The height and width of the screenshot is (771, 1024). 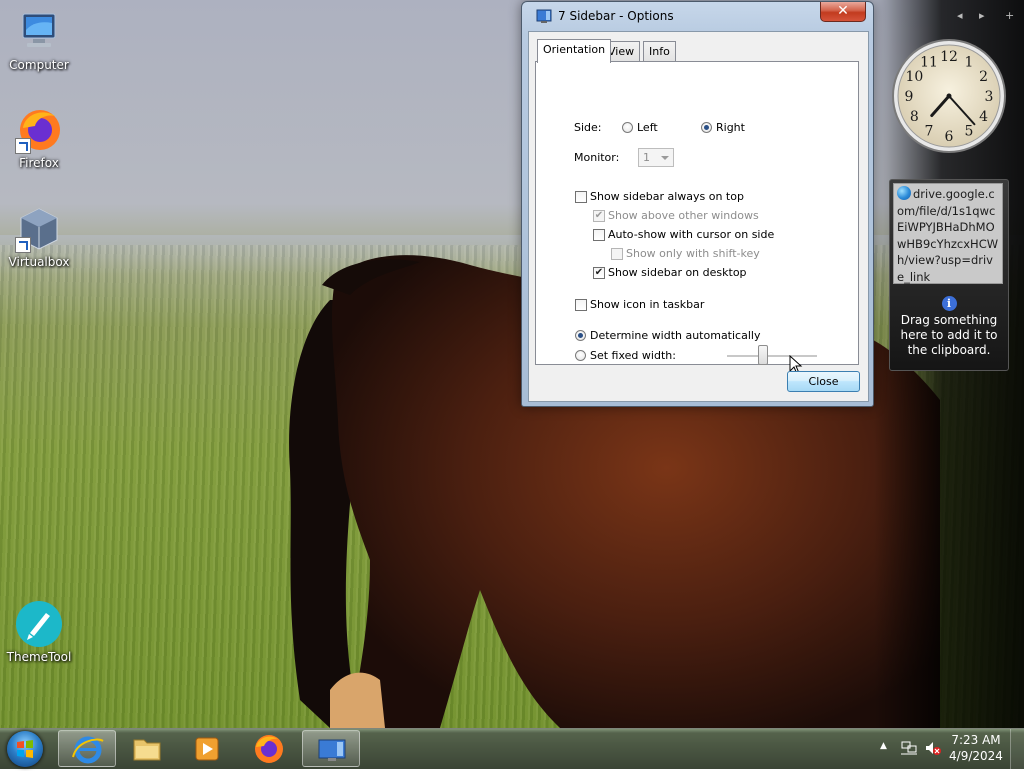 What do you see at coordinates (633, 355) in the screenshot?
I see `fixed-width-label: Set fixed width:` at bounding box center [633, 355].